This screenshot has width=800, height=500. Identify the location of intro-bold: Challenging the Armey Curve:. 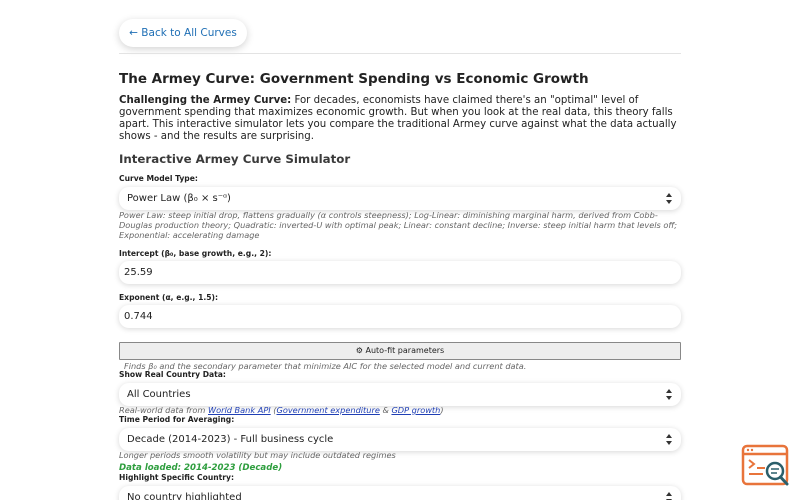
(205, 100).